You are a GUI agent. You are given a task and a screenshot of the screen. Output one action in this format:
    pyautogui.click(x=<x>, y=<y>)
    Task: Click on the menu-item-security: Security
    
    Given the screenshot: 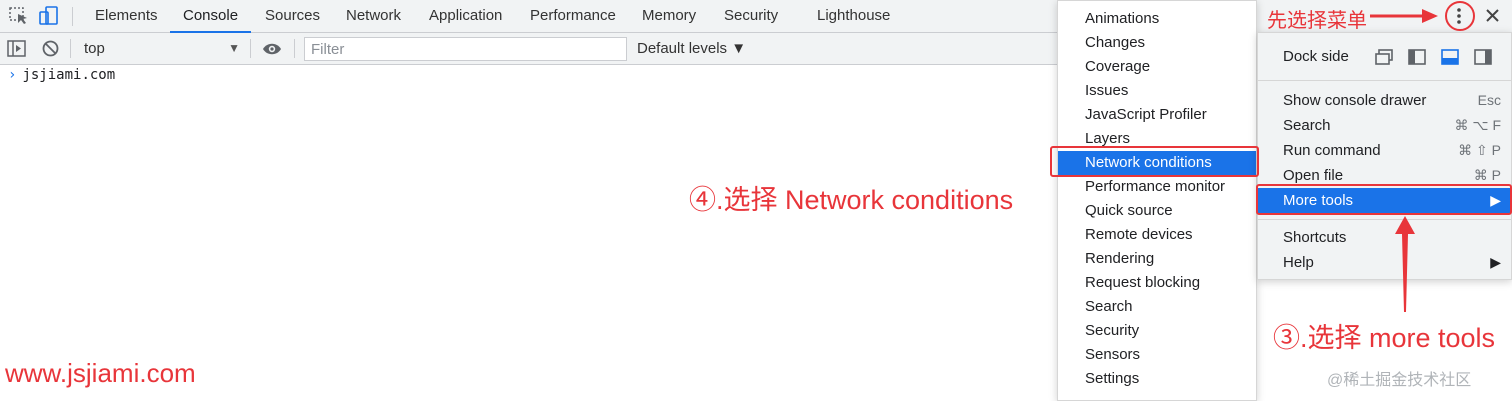 What is the action you would take?
    pyautogui.click(x=1157, y=331)
    